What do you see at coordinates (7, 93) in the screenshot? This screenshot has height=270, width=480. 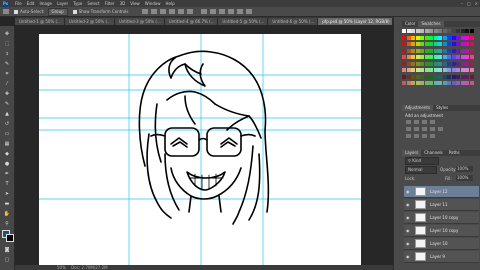 I see `healing-tool-icon: ✚` at bounding box center [7, 93].